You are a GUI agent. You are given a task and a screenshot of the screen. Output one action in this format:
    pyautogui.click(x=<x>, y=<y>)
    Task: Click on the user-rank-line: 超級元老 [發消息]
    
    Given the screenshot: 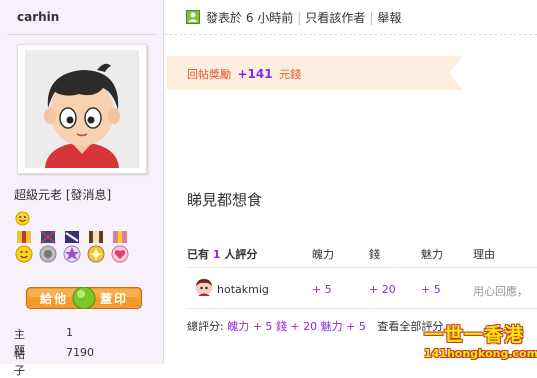 What is the action you would take?
    pyautogui.click(x=62, y=194)
    